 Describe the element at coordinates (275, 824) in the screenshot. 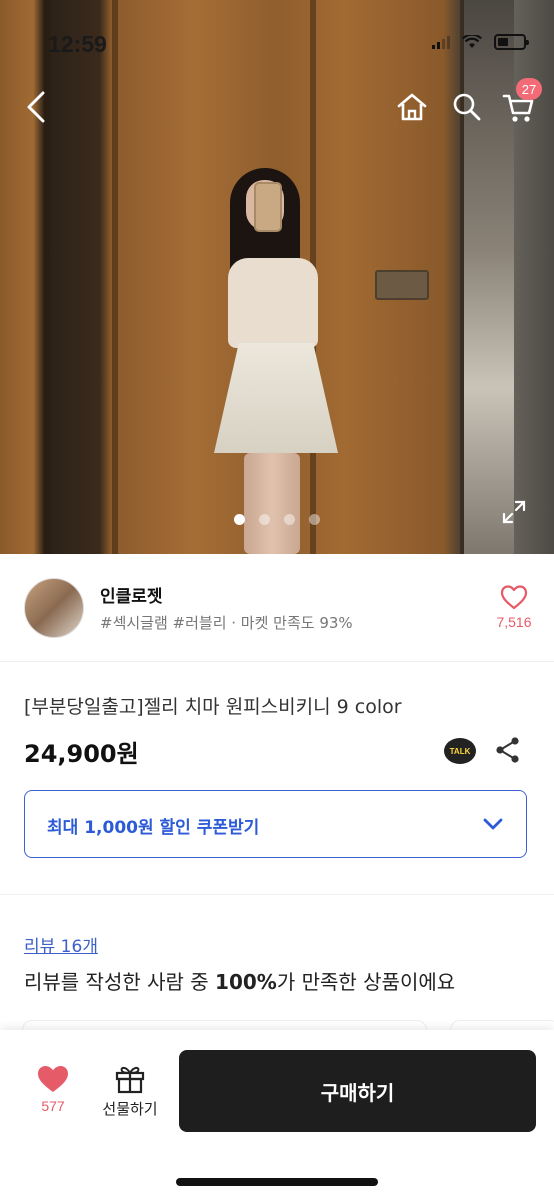

I see `coupon-download-button: 최대 1,000원 할인 쿠폰받기` at that location.